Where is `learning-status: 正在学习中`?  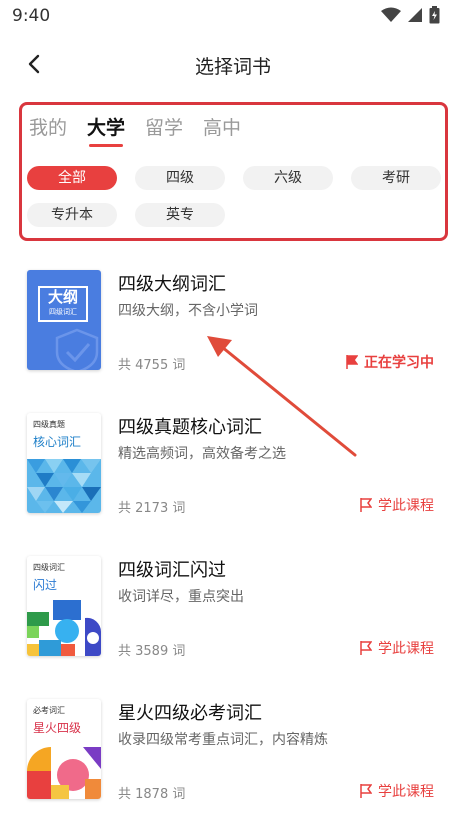
learning-status: 正在学习中 is located at coordinates (390, 362).